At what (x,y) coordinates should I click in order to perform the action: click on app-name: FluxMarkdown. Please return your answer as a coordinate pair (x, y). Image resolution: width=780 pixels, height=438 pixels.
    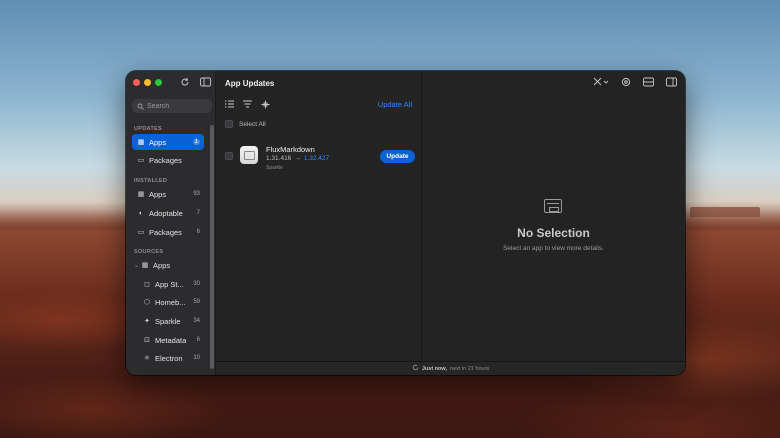
    Looking at the image, I should click on (290, 149).